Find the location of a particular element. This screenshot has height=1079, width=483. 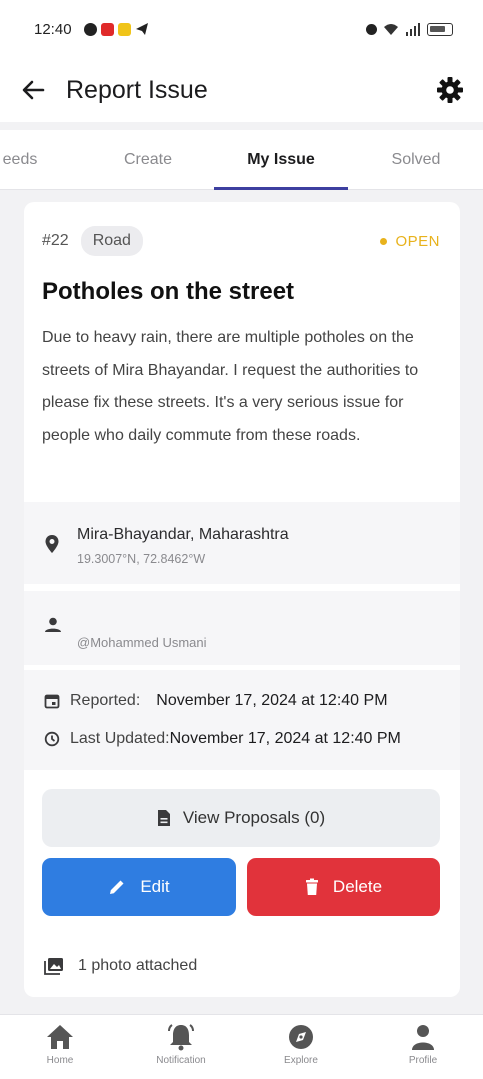

arrow-left-icon is located at coordinates (33, 90).